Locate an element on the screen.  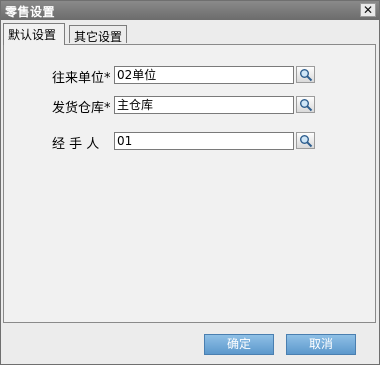
ok-label: 确定 is located at coordinates (238, 344).